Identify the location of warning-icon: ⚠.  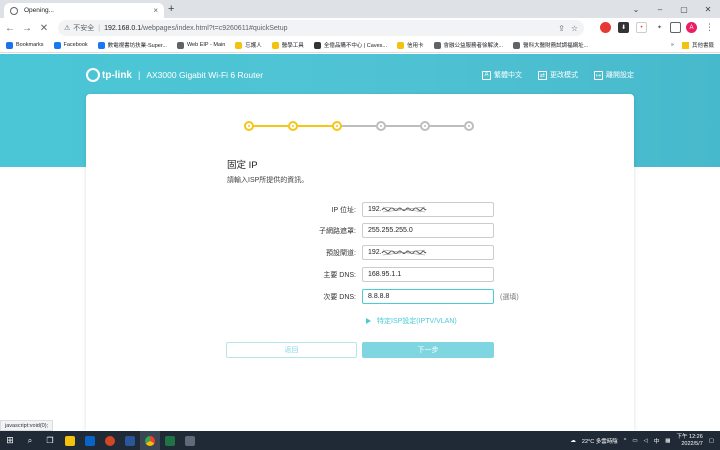
(67, 28).